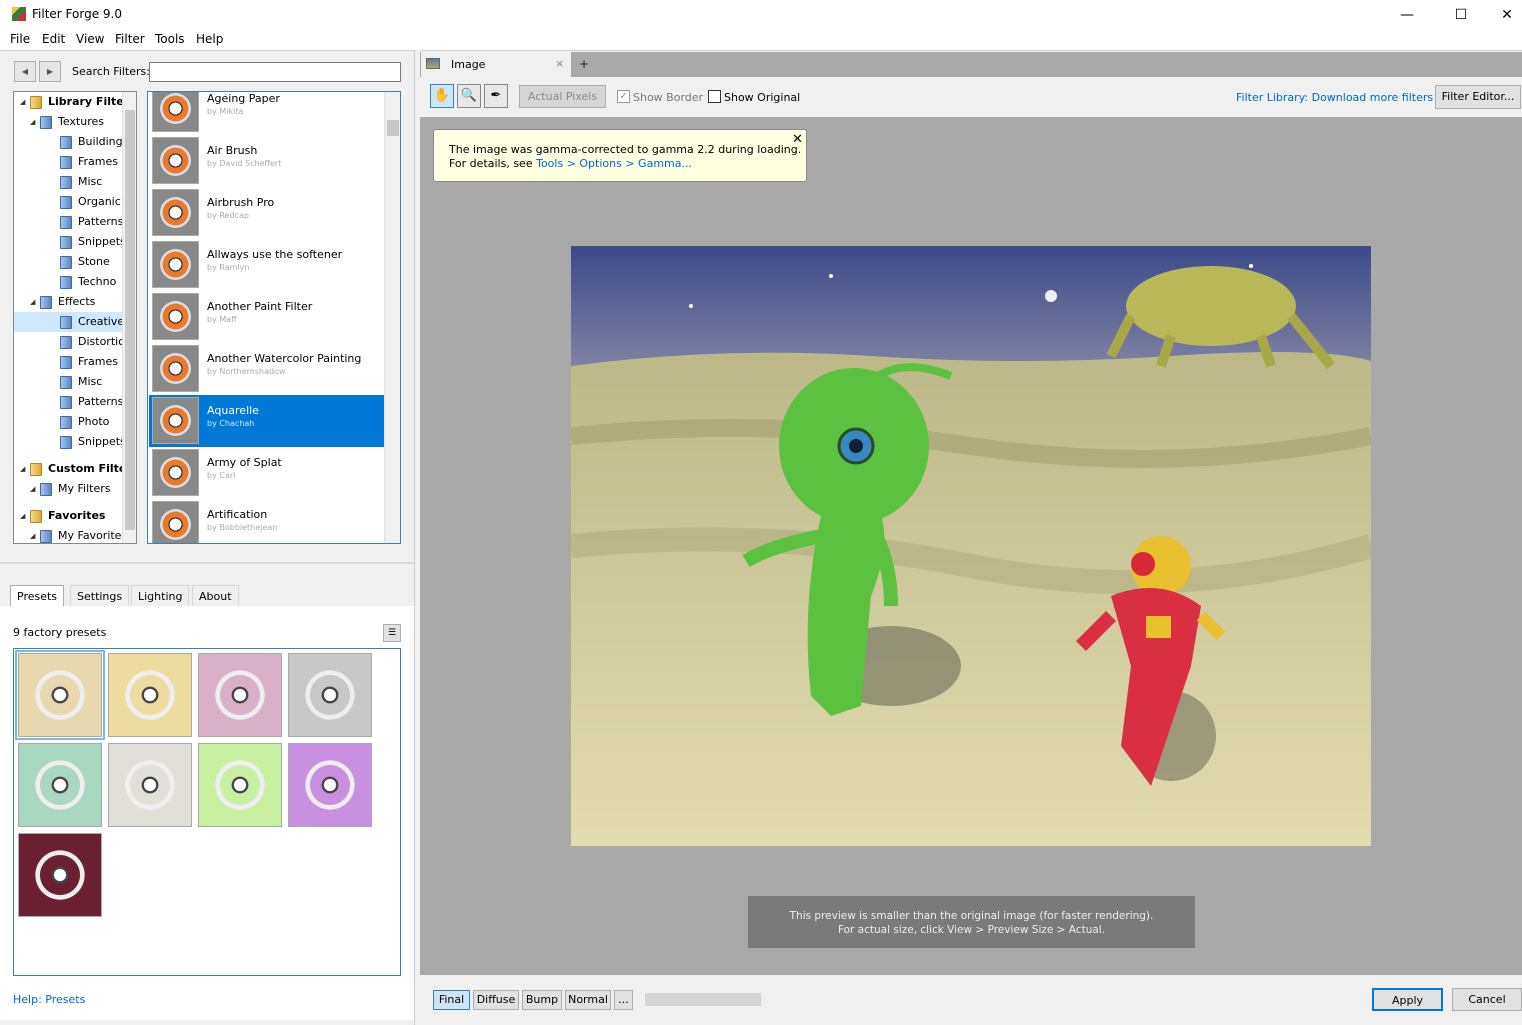  Describe the element at coordinates (68, 262) in the screenshot. I see `tree-item: Stone` at that location.